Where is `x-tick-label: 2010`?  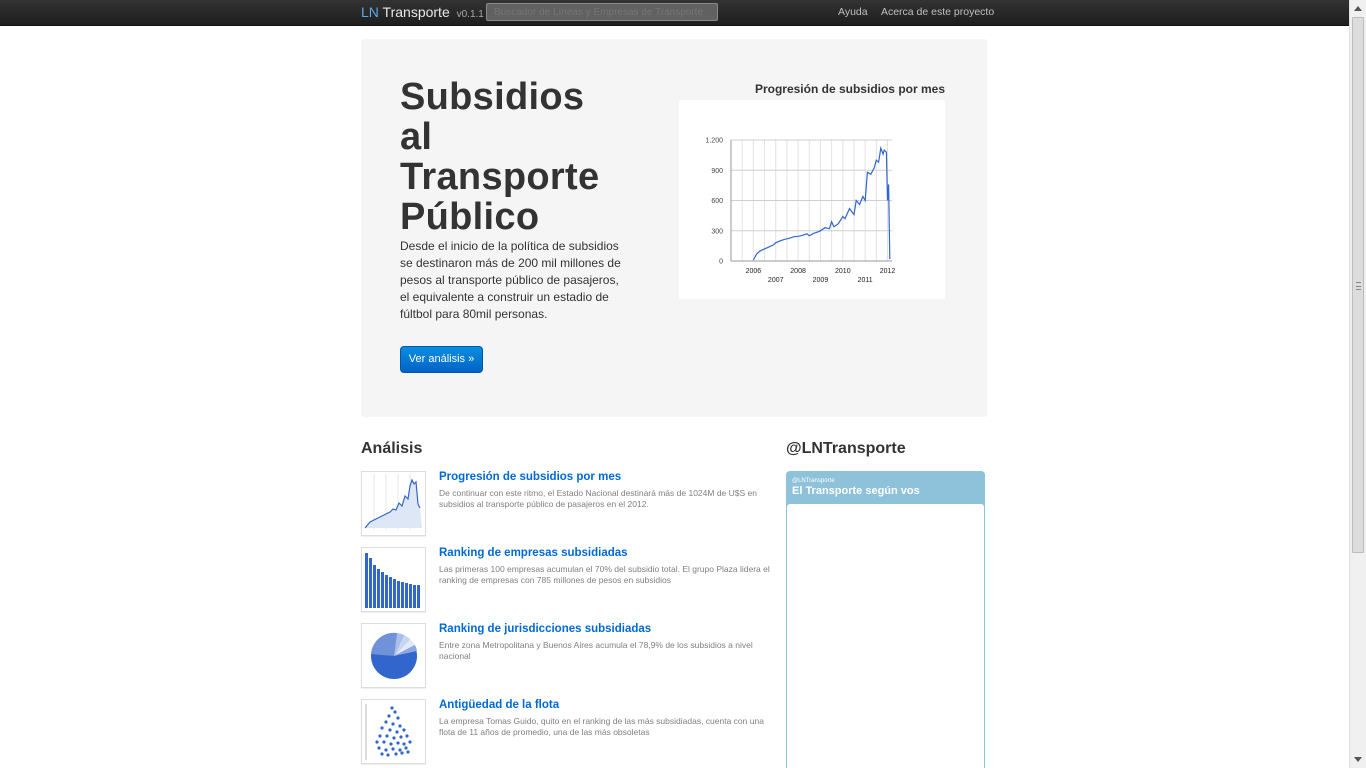
x-tick-label: 2010 is located at coordinates (843, 271).